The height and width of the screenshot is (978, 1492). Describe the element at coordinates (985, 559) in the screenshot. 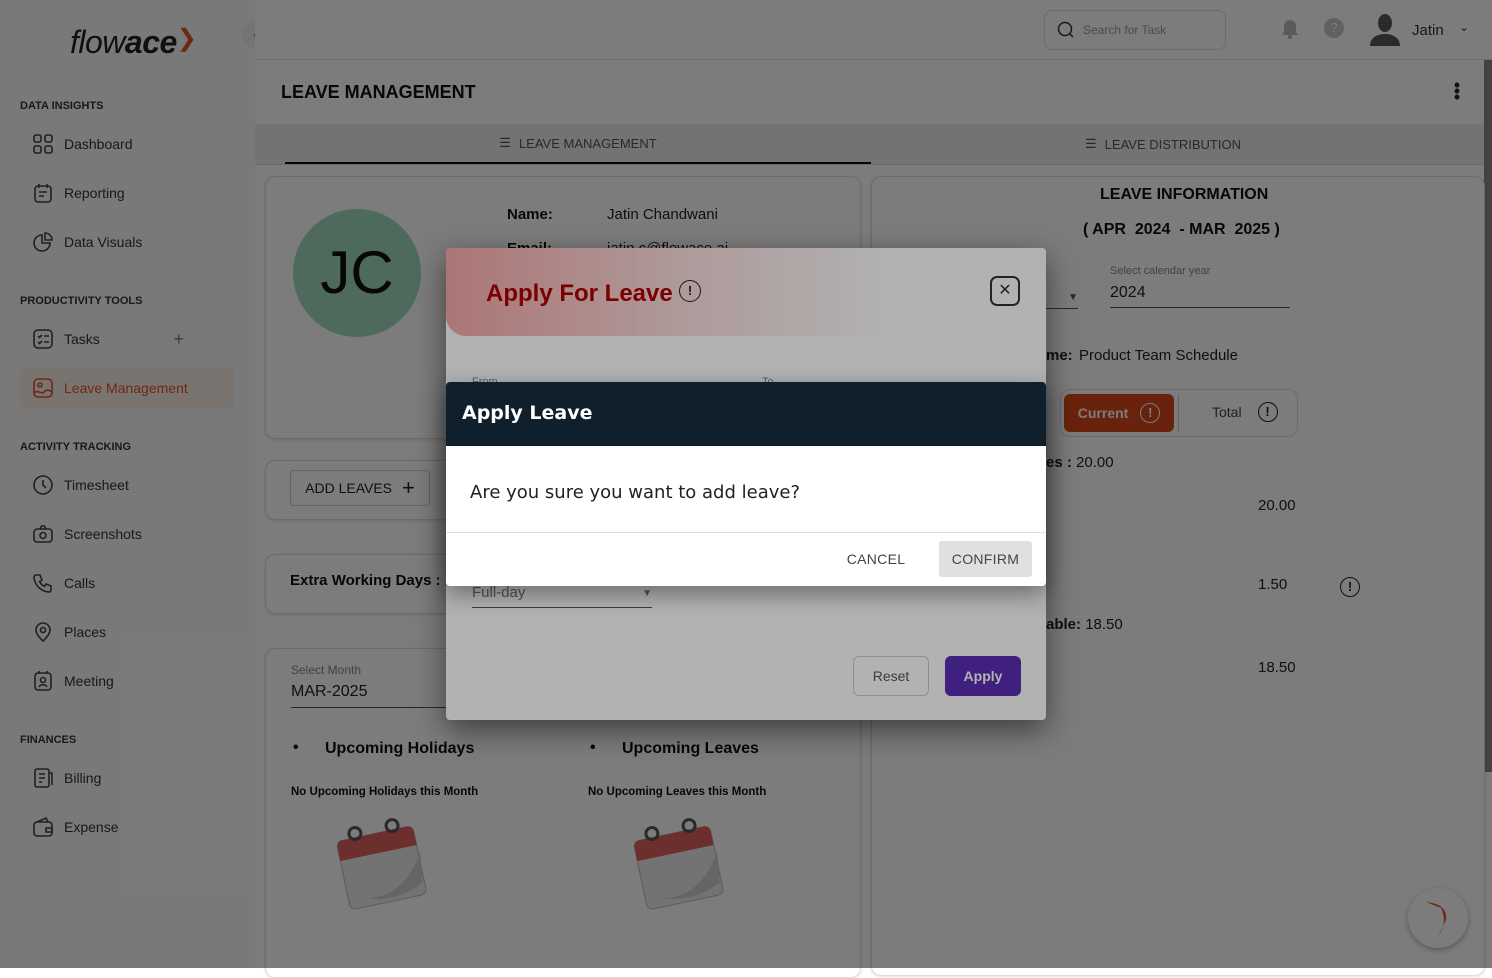

I see `confirm-button: CONFIRM` at that location.